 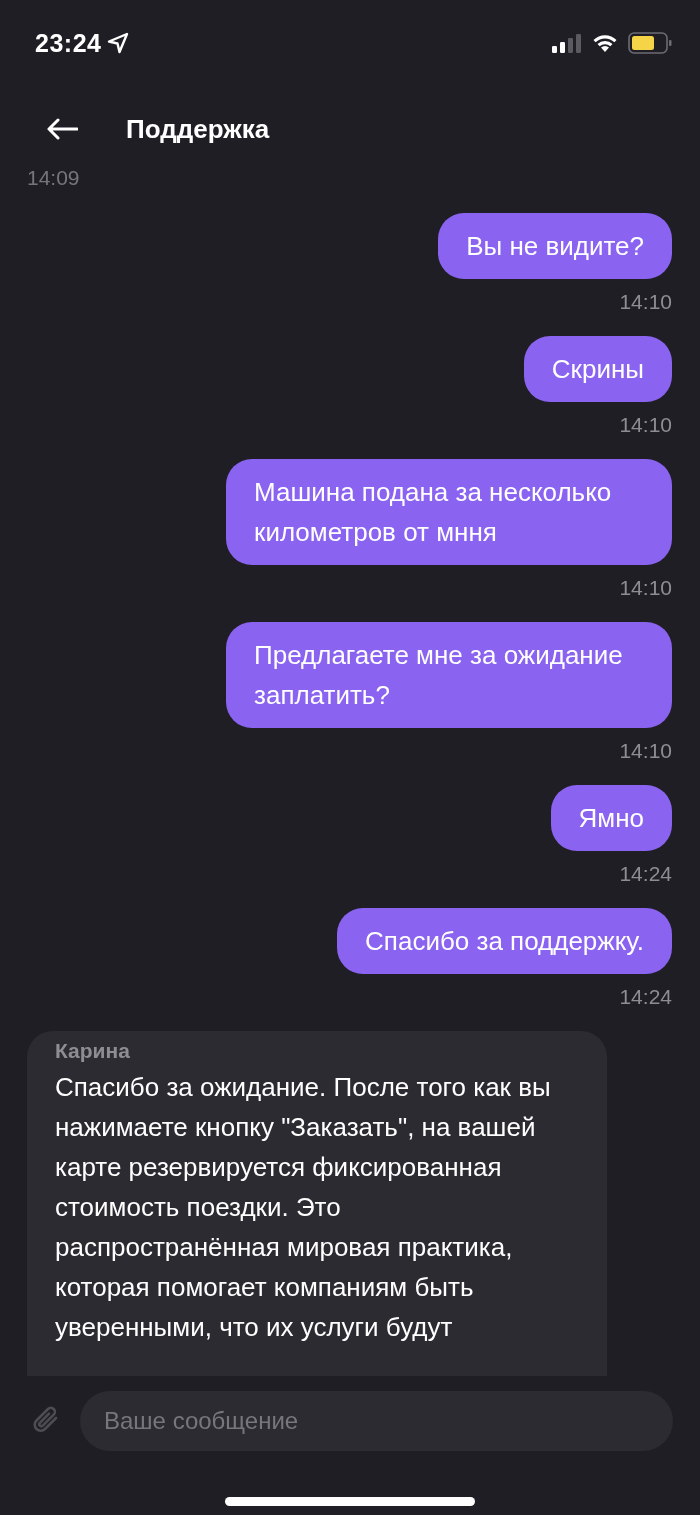 I want to click on message-bubble: Скрины, so click(x=597, y=369).